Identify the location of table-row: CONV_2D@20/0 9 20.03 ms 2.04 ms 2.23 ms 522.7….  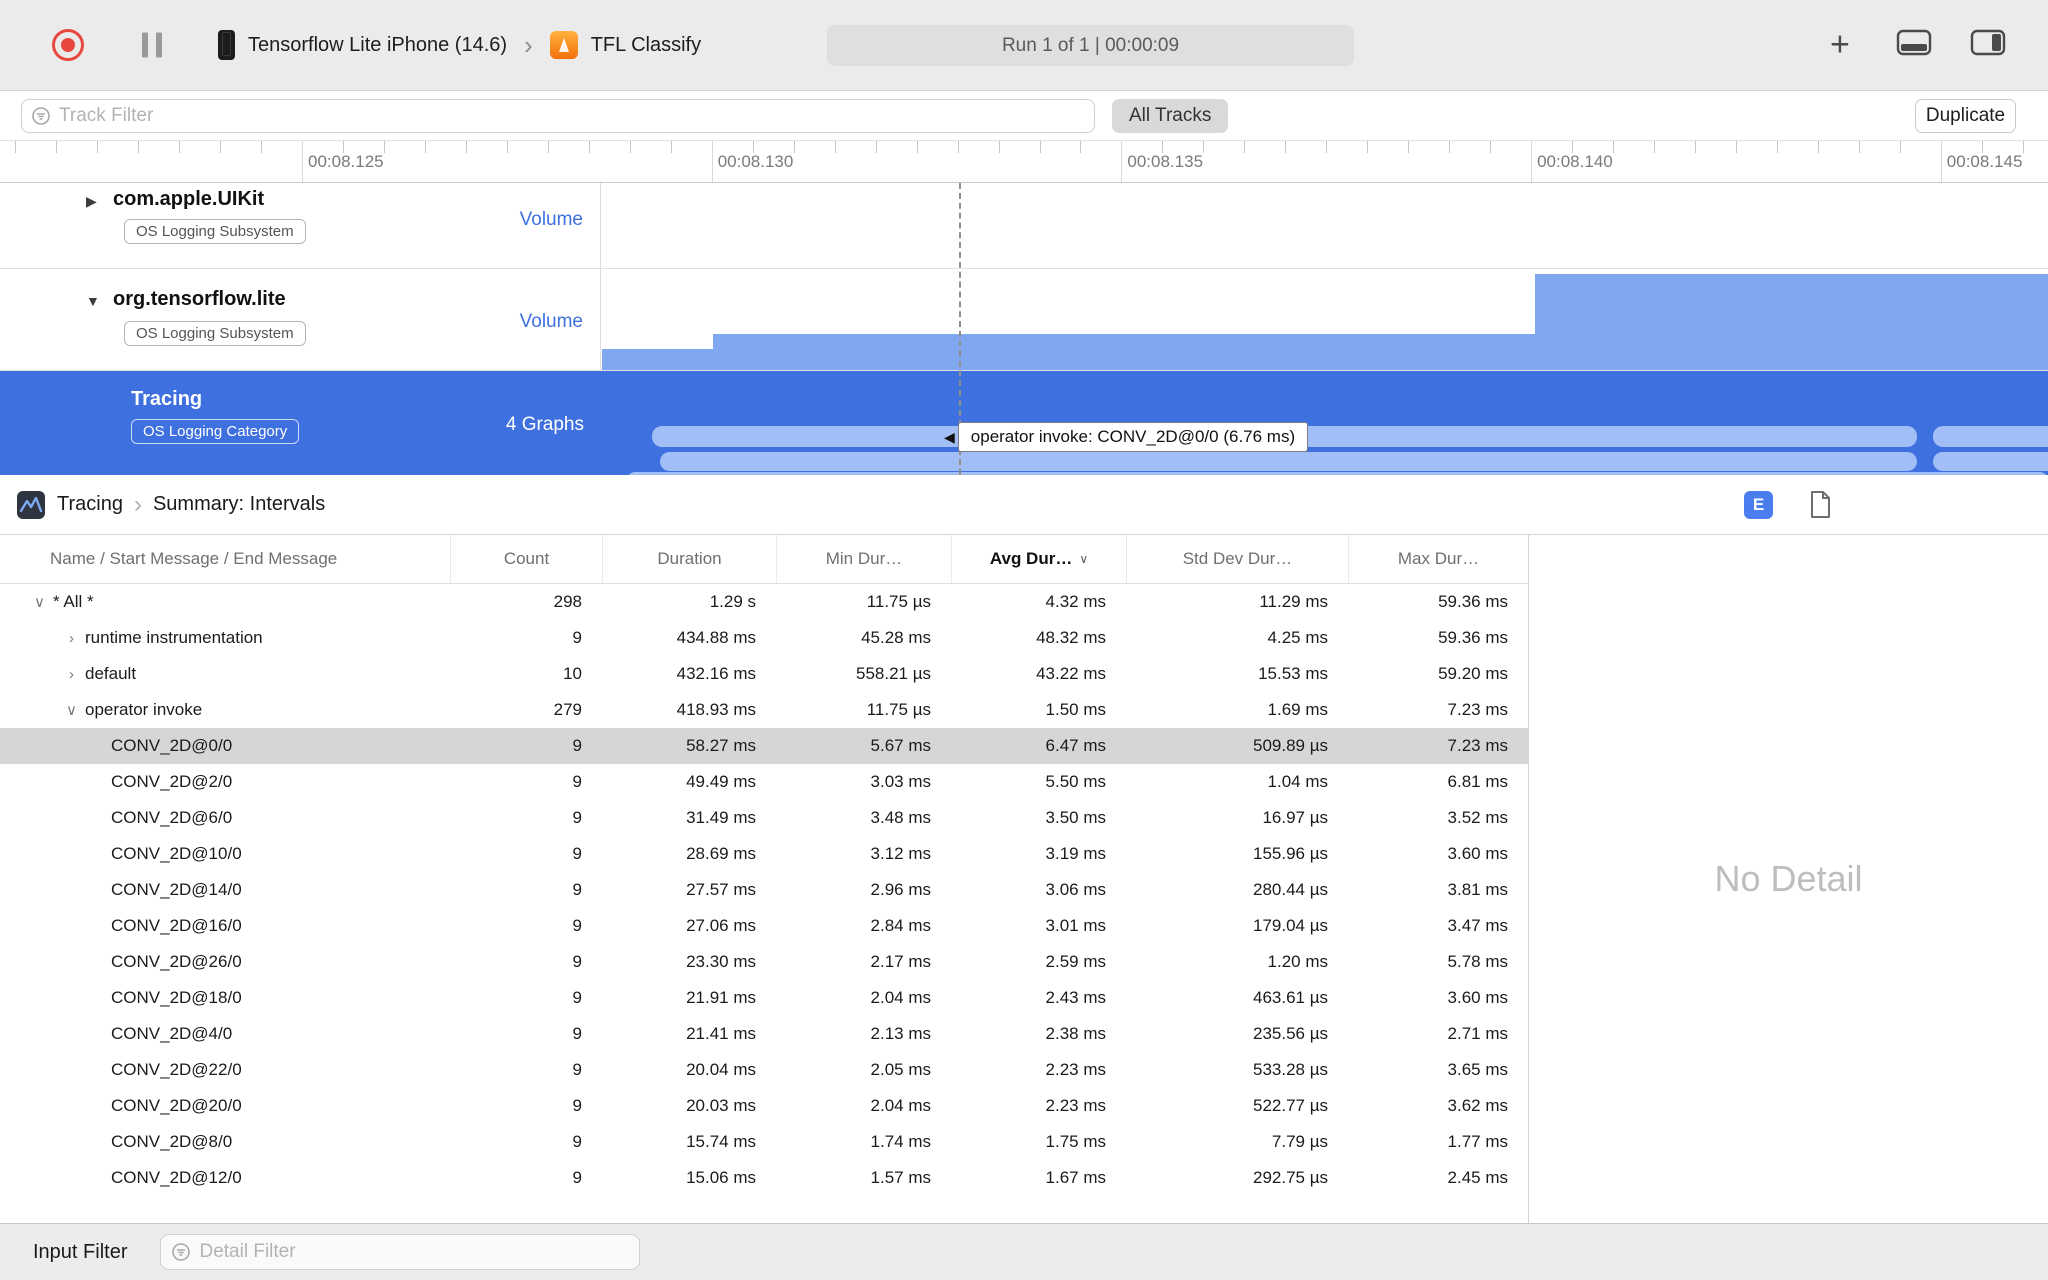
(764, 1106).